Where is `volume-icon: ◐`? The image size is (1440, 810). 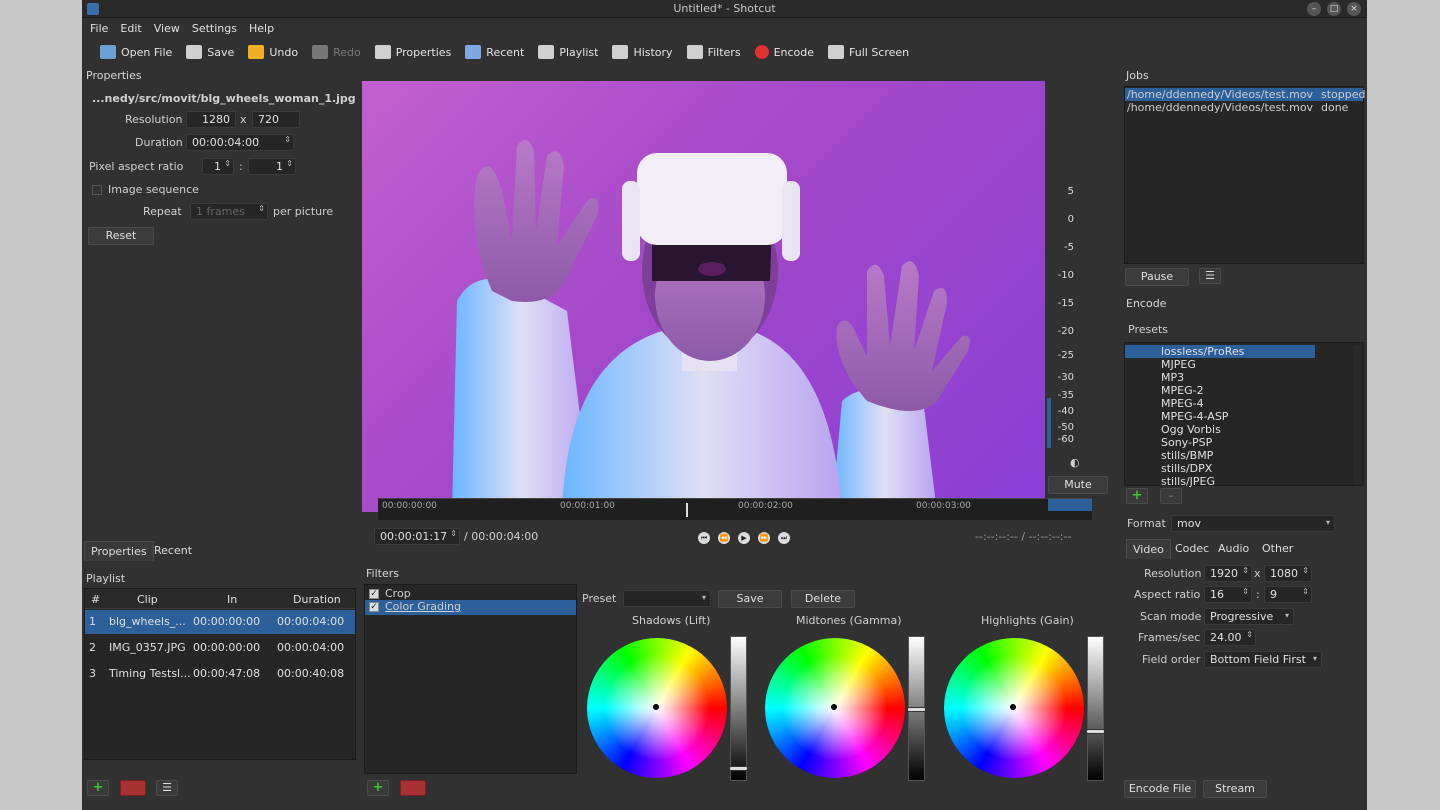
volume-icon: ◐ is located at coordinates (1075, 462).